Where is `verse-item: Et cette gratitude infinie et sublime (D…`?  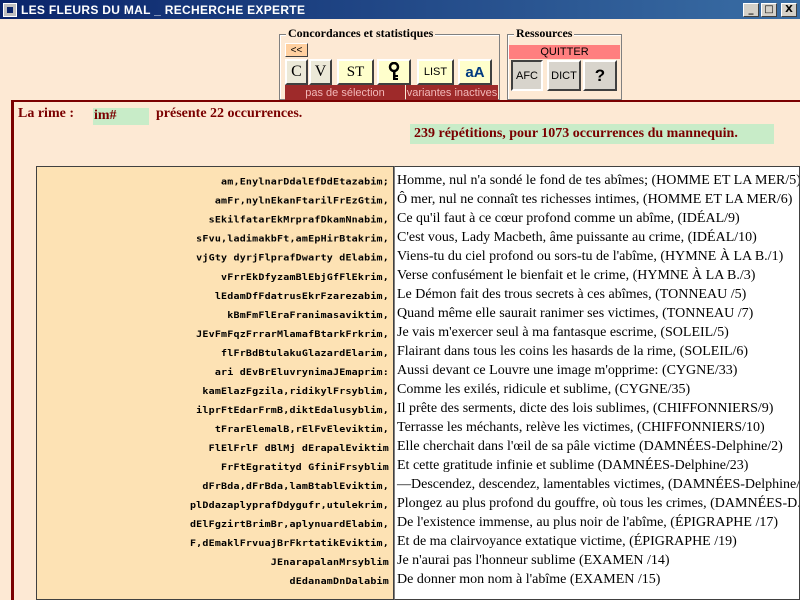
verse-item: Et cette gratitude infinie et sublime (D… is located at coordinates (597, 465).